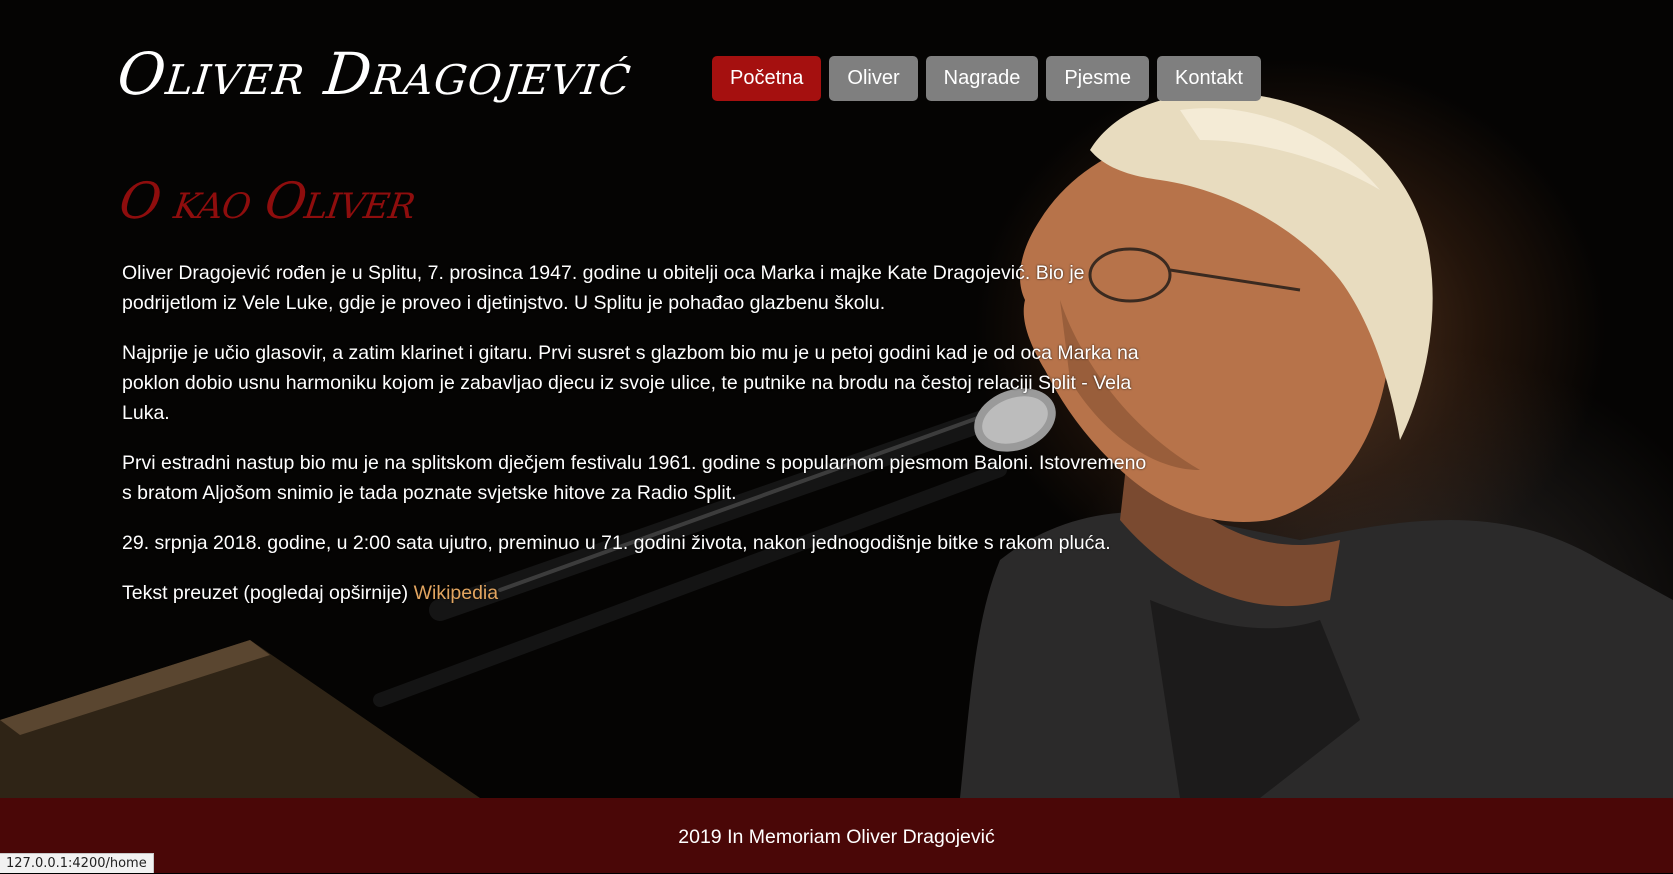 This screenshot has width=1673, height=874. Describe the element at coordinates (1098, 78) in the screenshot. I see `nav-pjesme: Pjesme` at that location.